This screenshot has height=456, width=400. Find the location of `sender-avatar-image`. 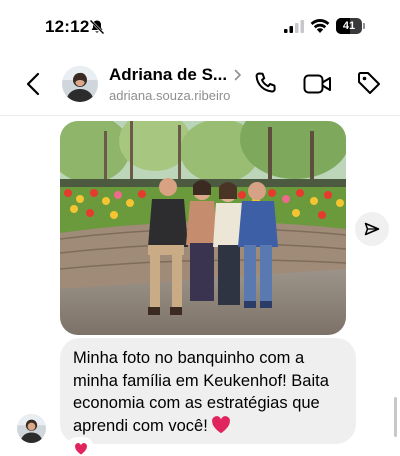

sender-avatar-image is located at coordinates (31, 428).